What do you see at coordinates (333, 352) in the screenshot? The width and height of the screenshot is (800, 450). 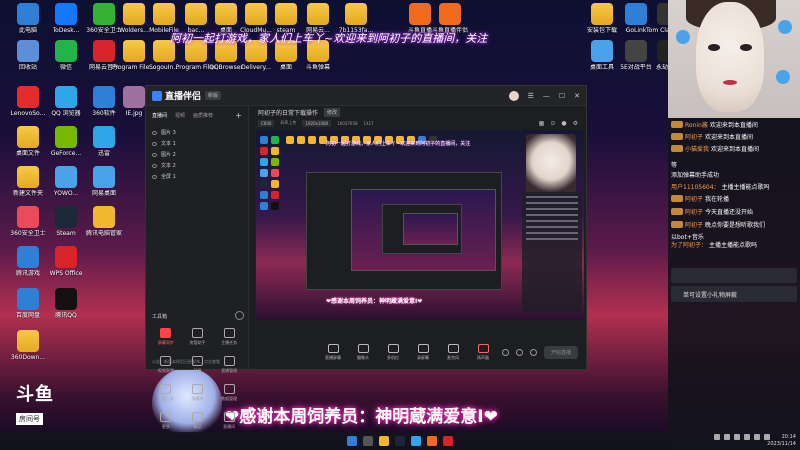 I see `screen-capture-button: 直播屏幕` at bounding box center [333, 352].